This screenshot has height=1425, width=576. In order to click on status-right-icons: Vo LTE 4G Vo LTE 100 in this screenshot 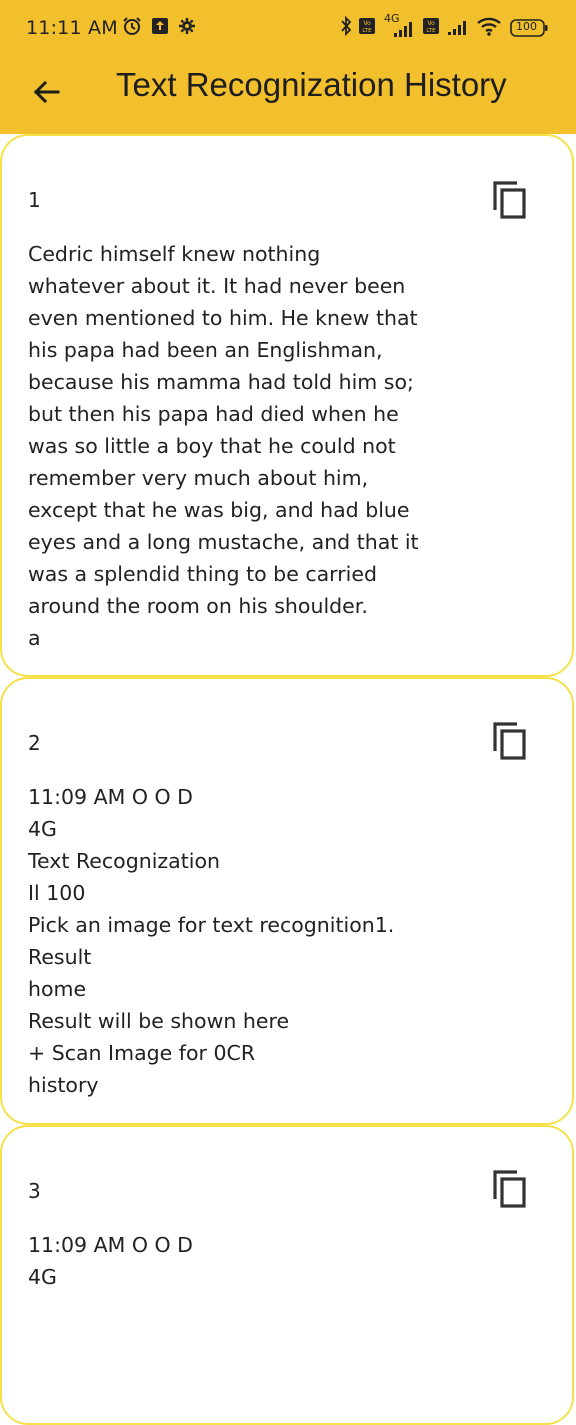, I will do `click(444, 26)`.